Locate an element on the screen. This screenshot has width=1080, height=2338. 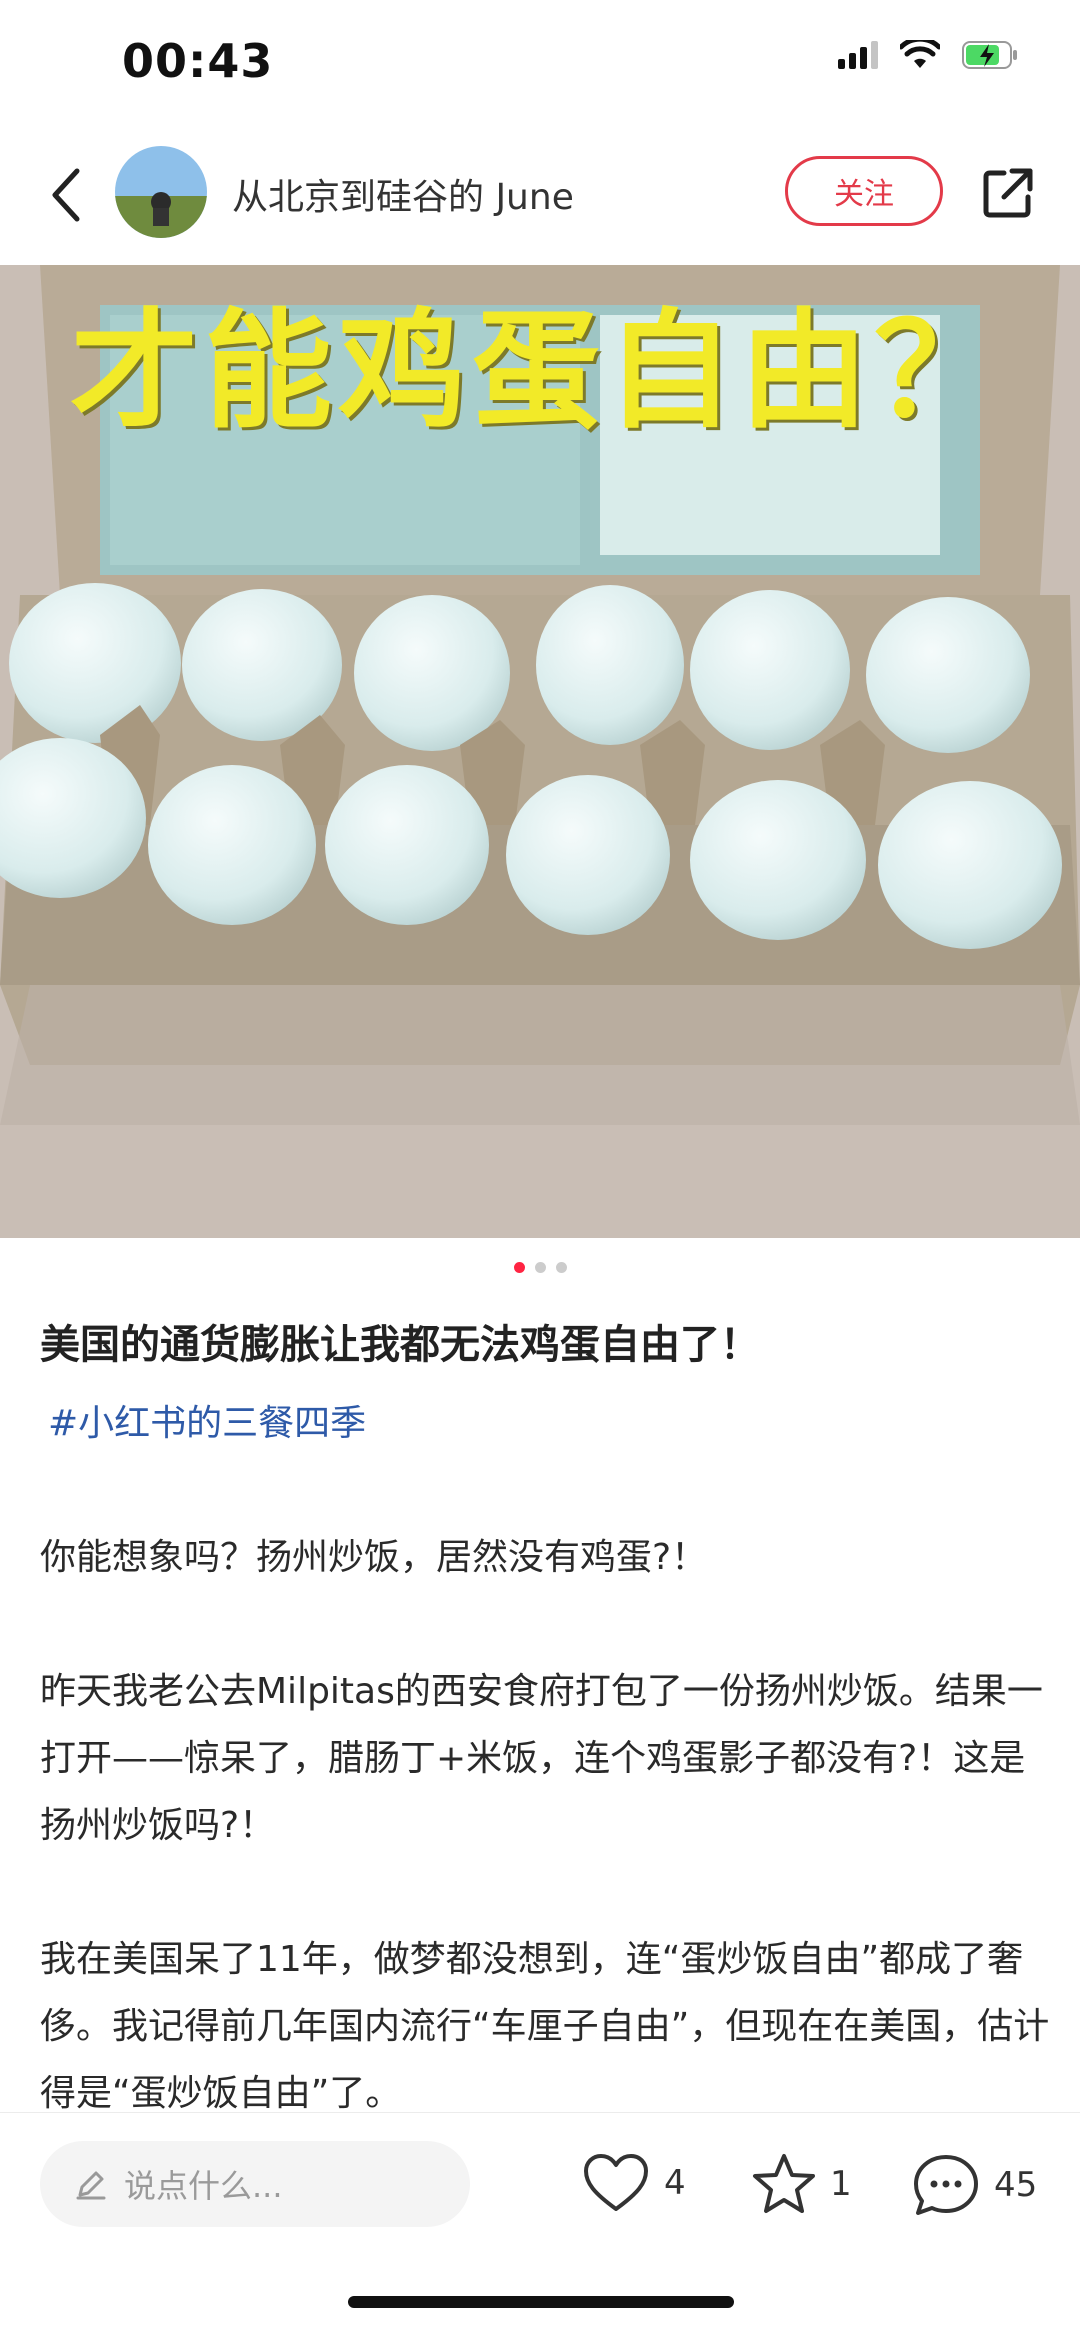
cellular-signal-icon is located at coordinates (858, 55).